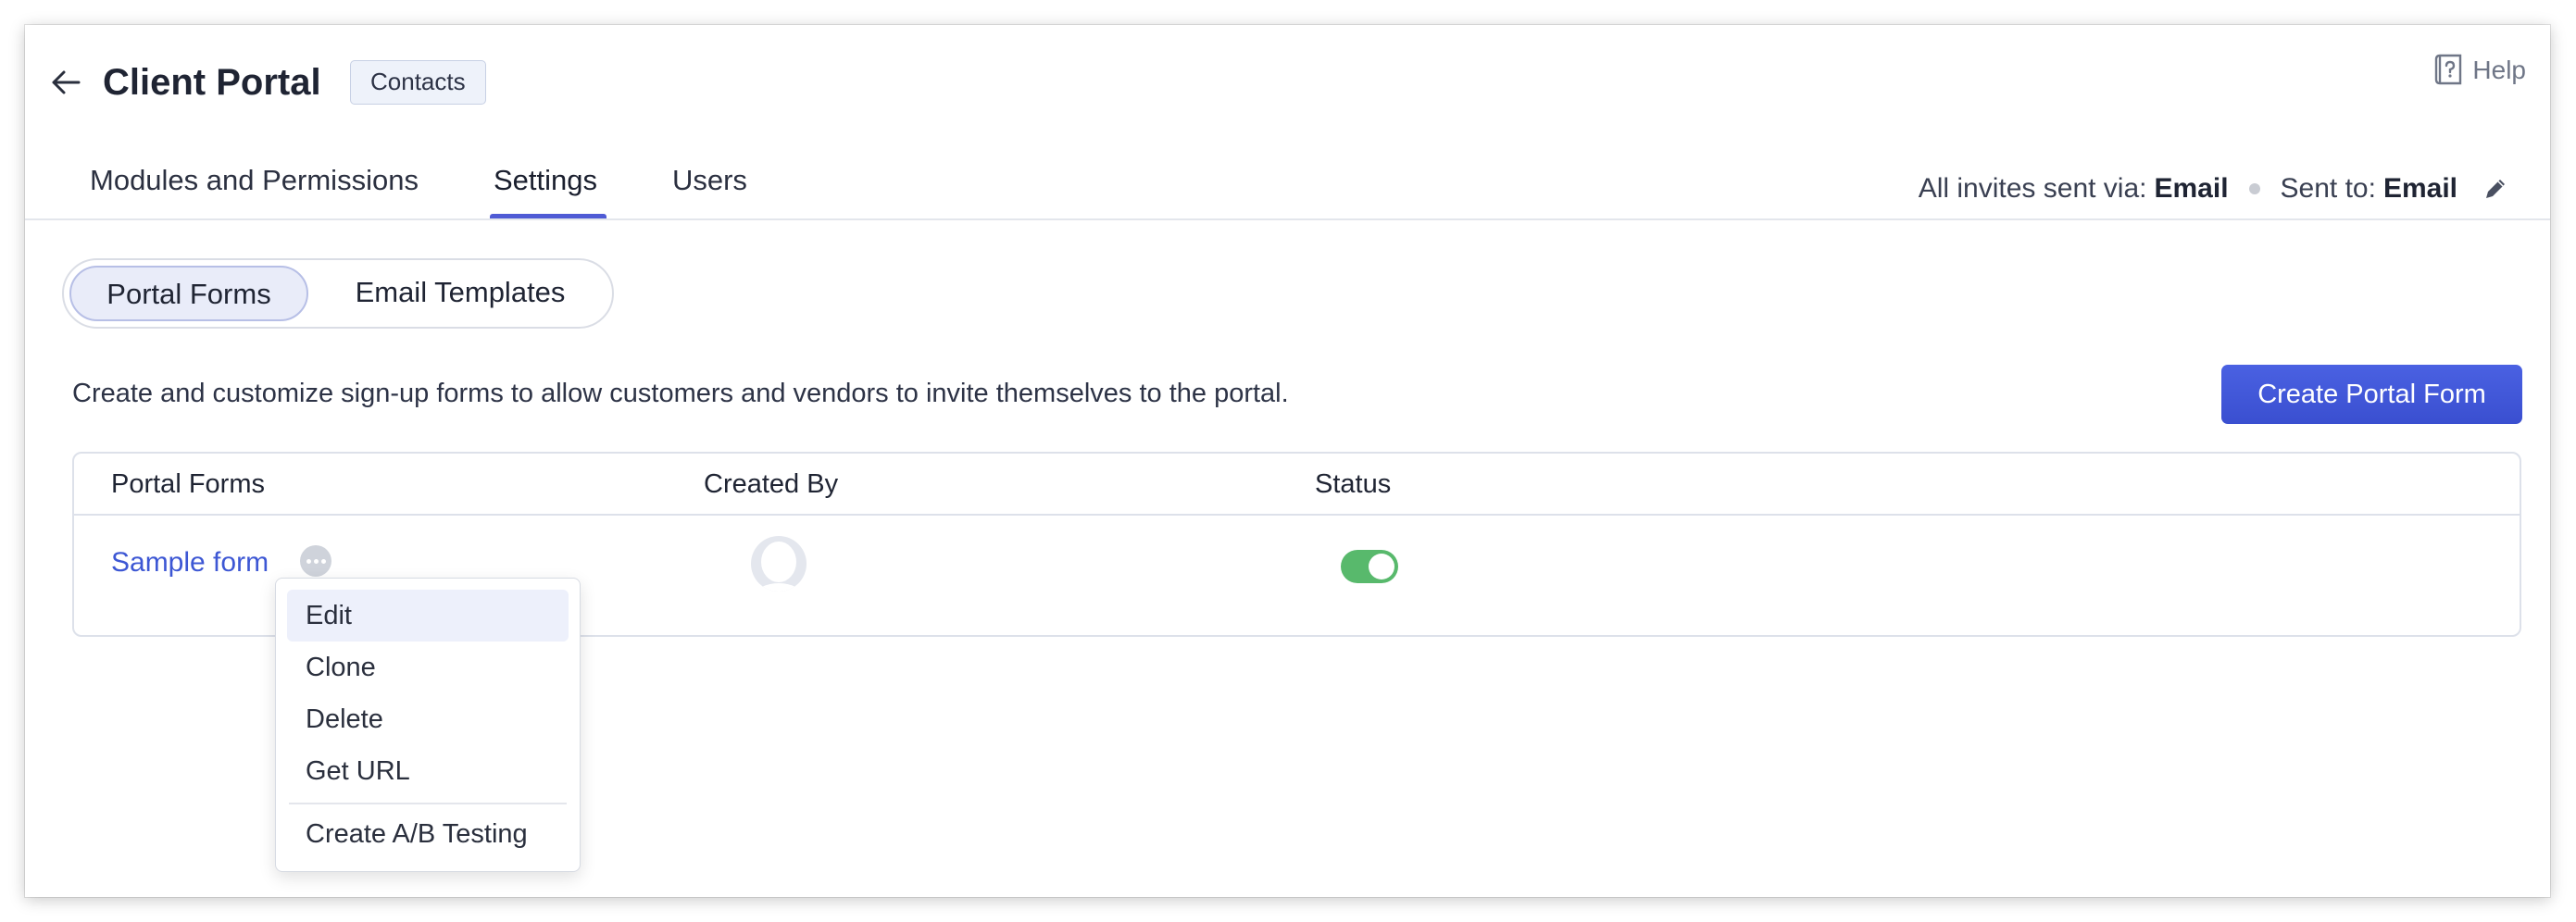 This screenshot has width=2576, height=922. What do you see at coordinates (2328, 188) in the screenshot?
I see `sent-to-label: Sent to:` at bounding box center [2328, 188].